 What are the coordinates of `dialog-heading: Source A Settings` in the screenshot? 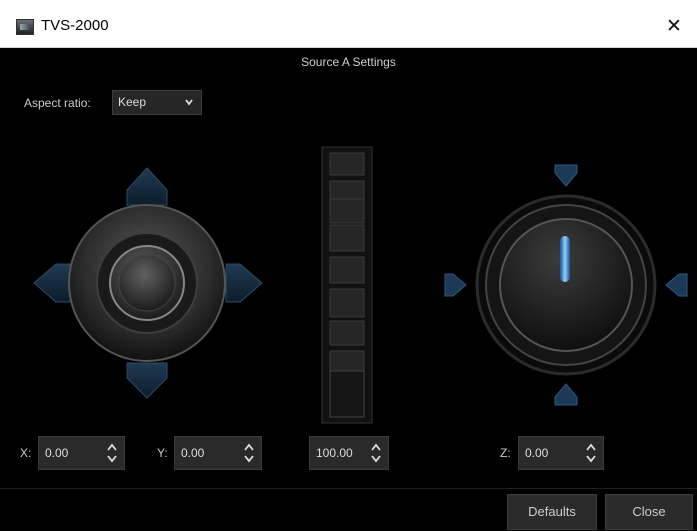 It's located at (348, 62).